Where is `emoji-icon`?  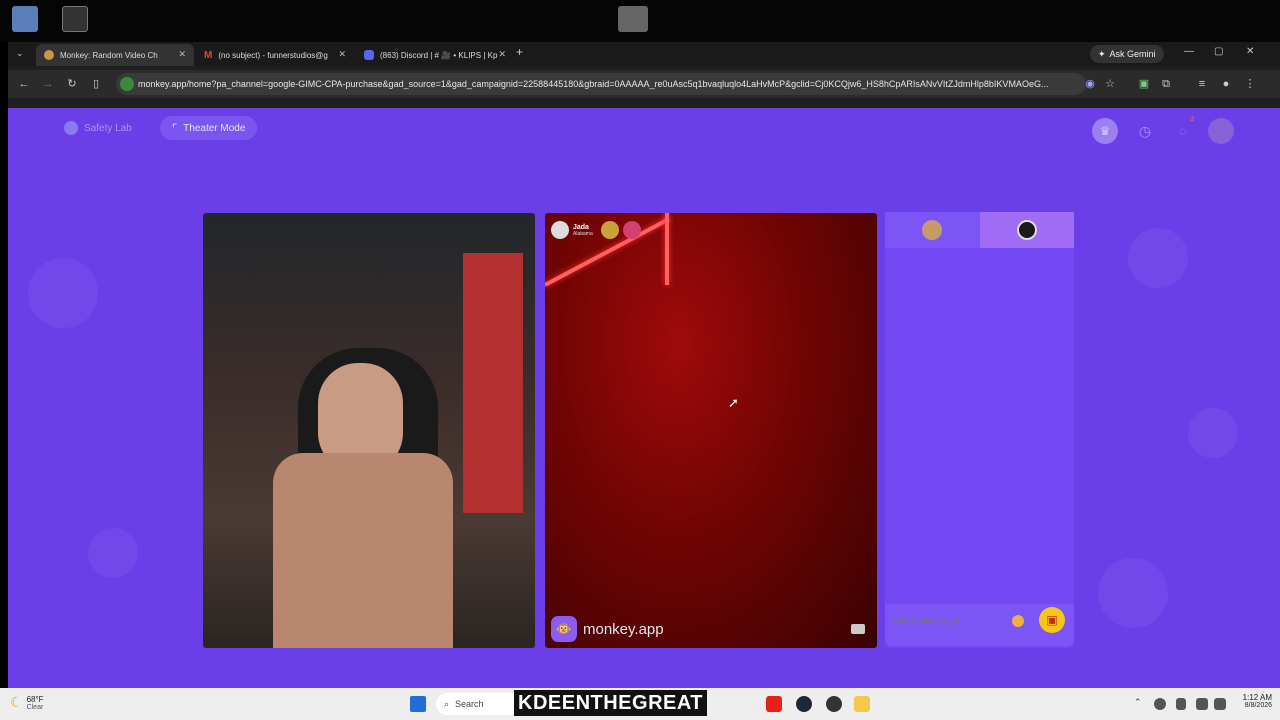
emoji-icon is located at coordinates (1018, 621).